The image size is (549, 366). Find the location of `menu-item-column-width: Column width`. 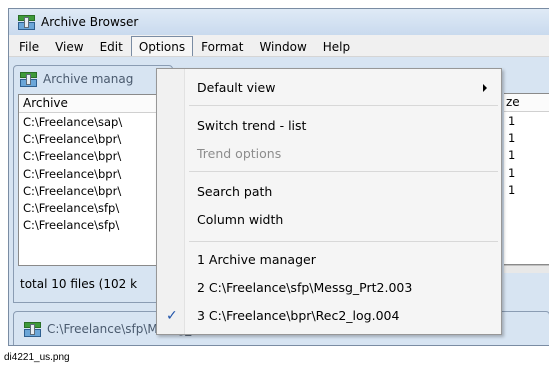

menu-item-column-width: Column width is located at coordinates (329, 220).